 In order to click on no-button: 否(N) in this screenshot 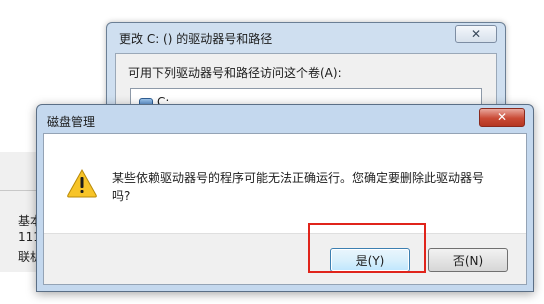, I will do `click(468, 260)`.